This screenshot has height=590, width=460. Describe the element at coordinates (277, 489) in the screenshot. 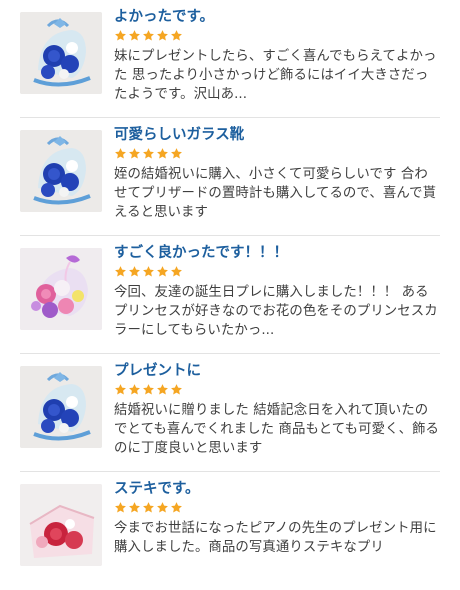

I see `review-title: ステキです。` at that location.